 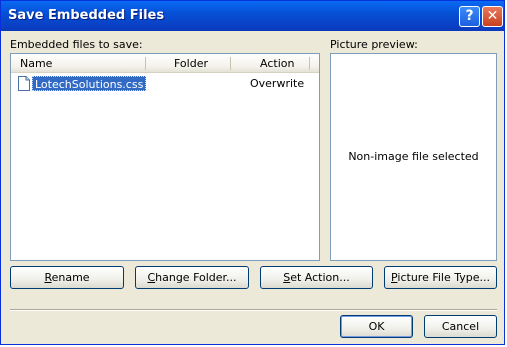 What do you see at coordinates (277, 63) in the screenshot?
I see `column-header-action: Action` at bounding box center [277, 63].